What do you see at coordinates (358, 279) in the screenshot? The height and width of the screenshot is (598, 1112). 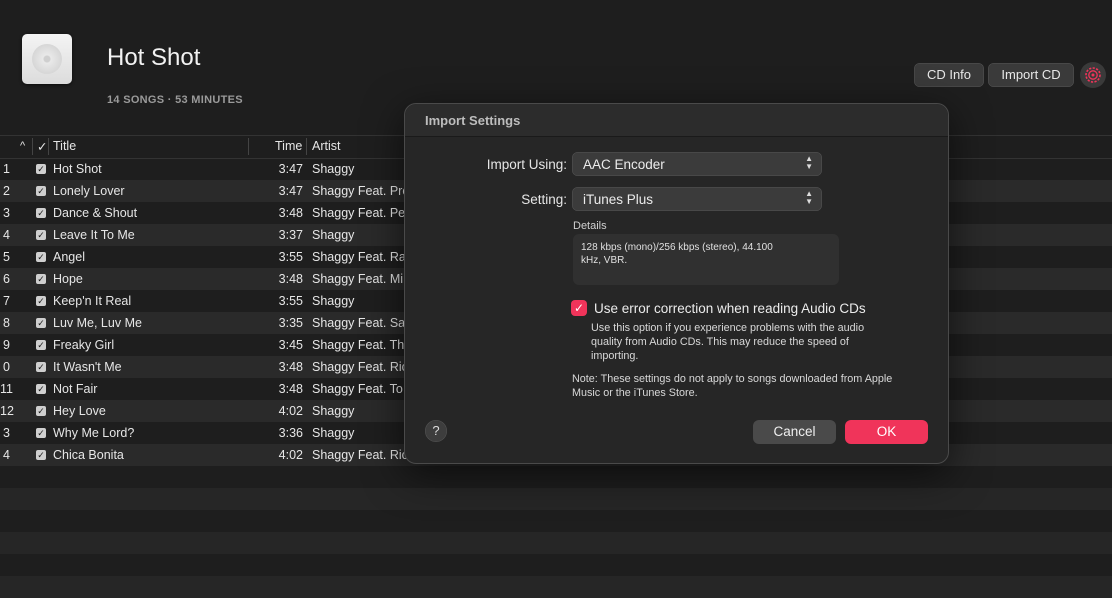 I see `track-artist: Shaggy Feat. Mi` at bounding box center [358, 279].